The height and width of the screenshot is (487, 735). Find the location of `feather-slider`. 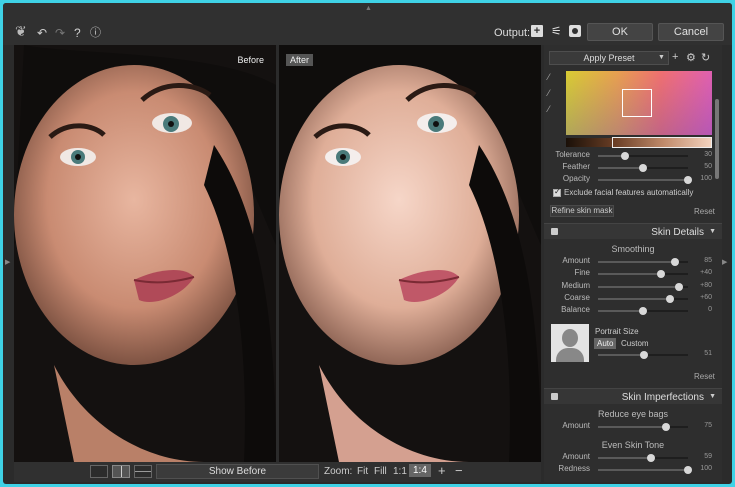

feather-slider is located at coordinates (643, 168).